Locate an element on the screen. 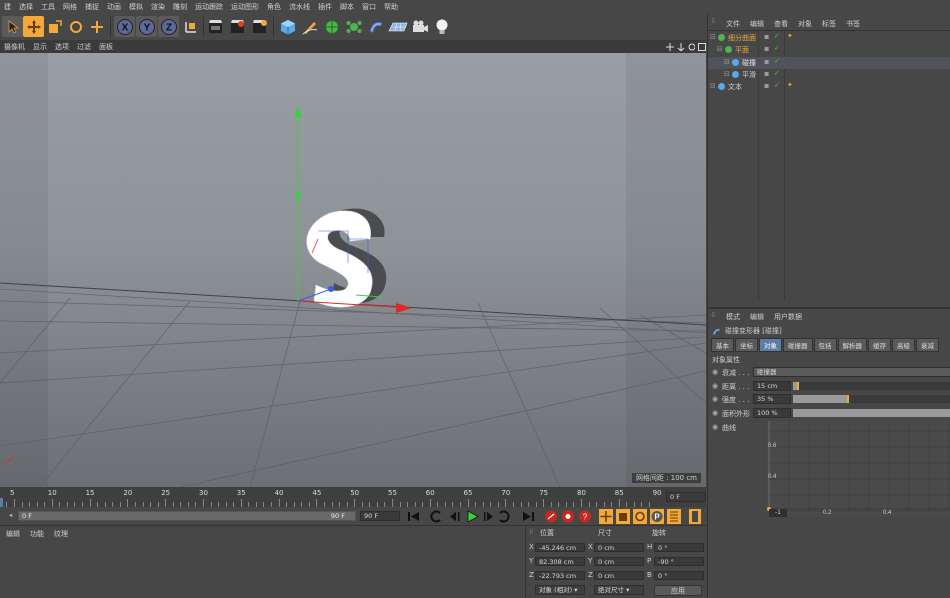  attribute-tab: 碰撞器 is located at coordinates (798, 345).